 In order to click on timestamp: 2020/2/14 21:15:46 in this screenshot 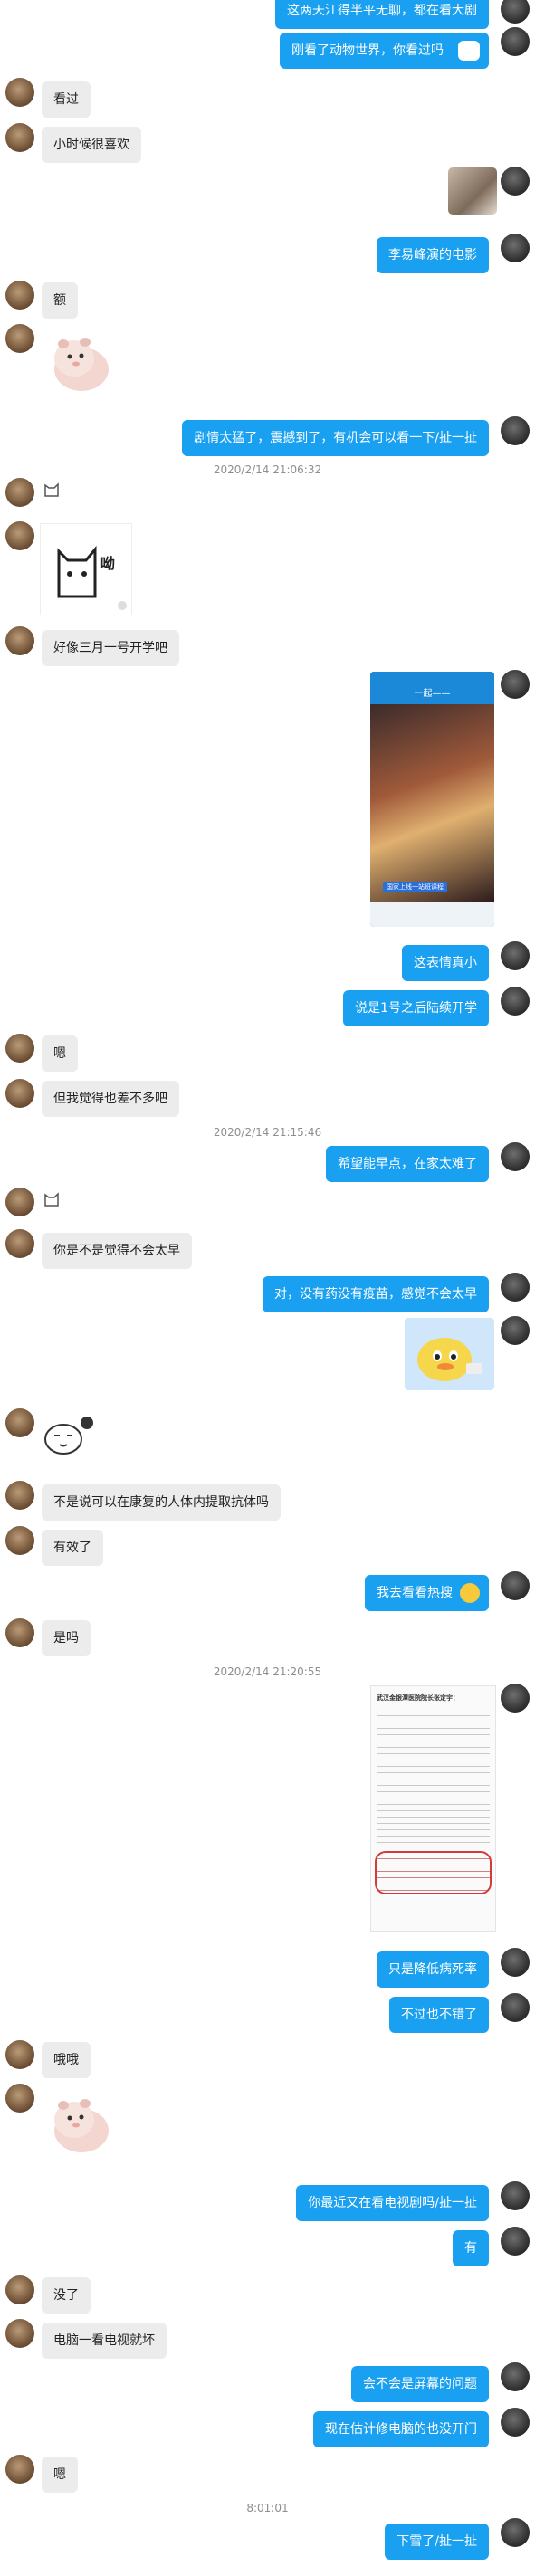, I will do `click(267, 1133)`.